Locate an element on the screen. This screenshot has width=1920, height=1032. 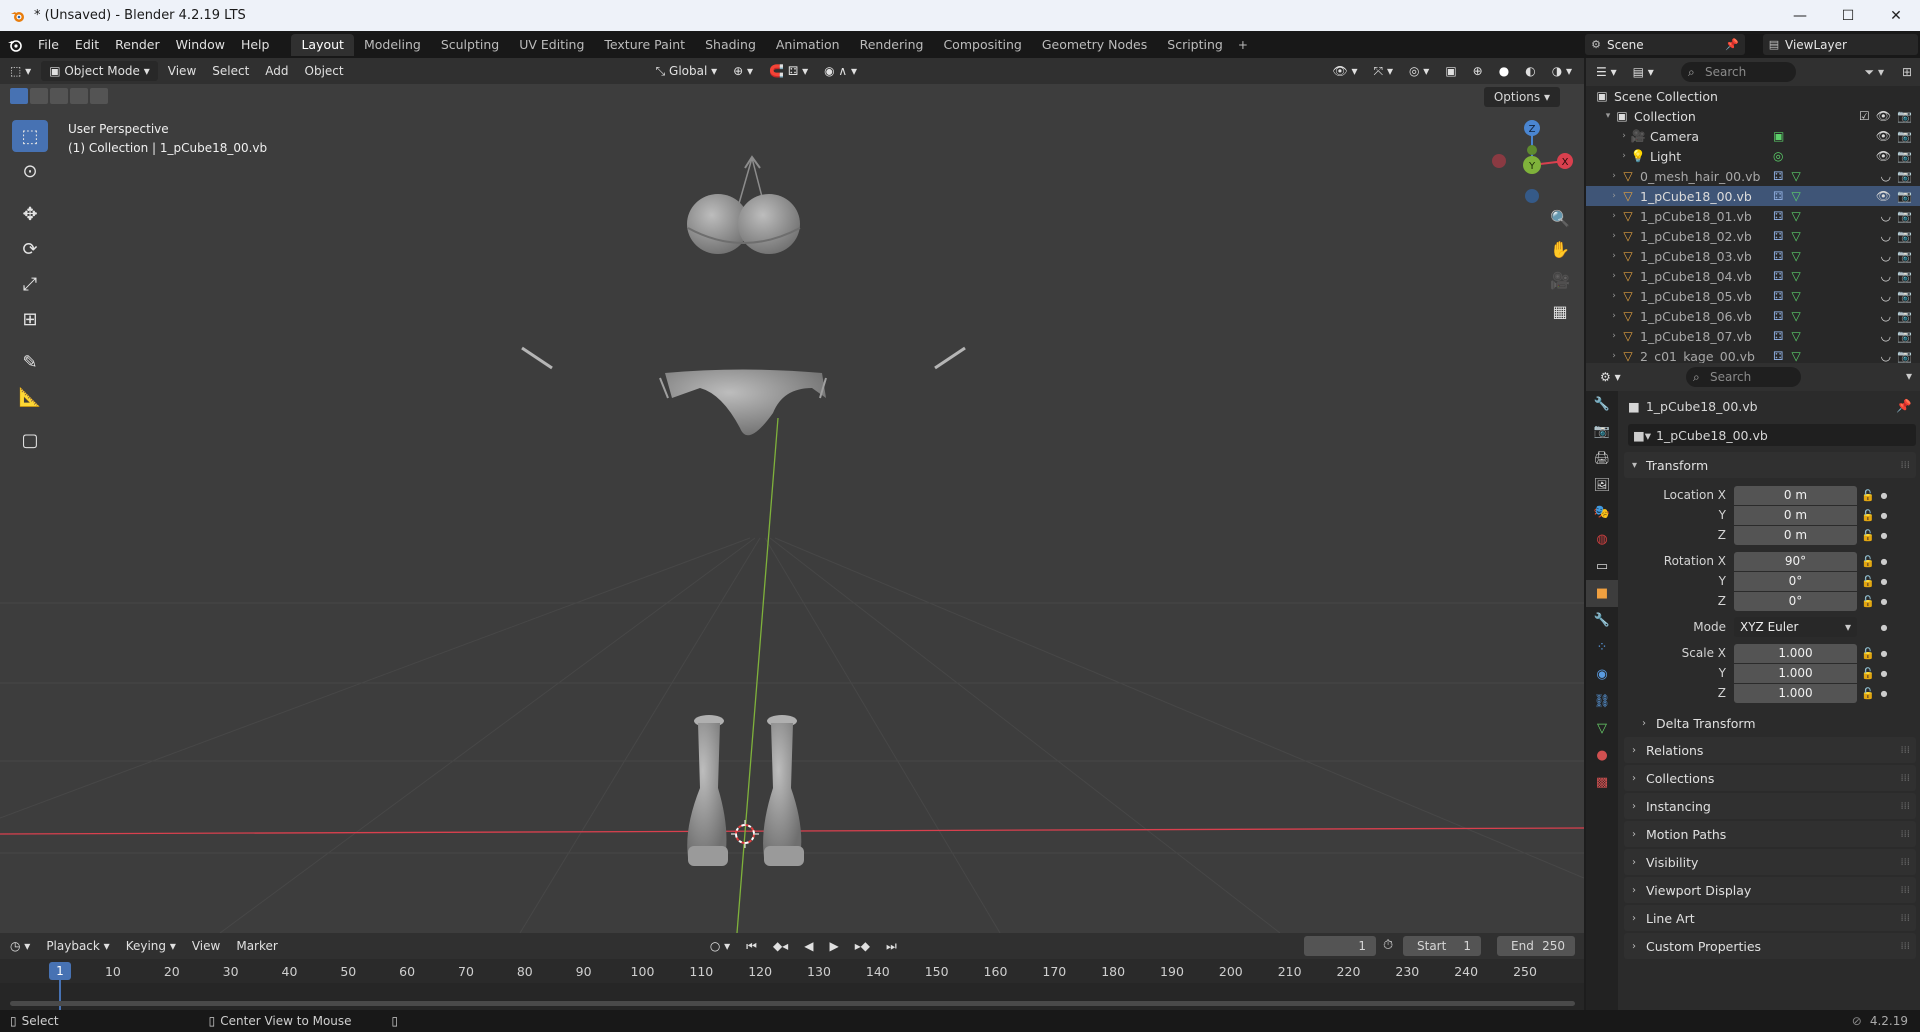
data-tab-icon: ▽ is located at coordinates (1602, 728).